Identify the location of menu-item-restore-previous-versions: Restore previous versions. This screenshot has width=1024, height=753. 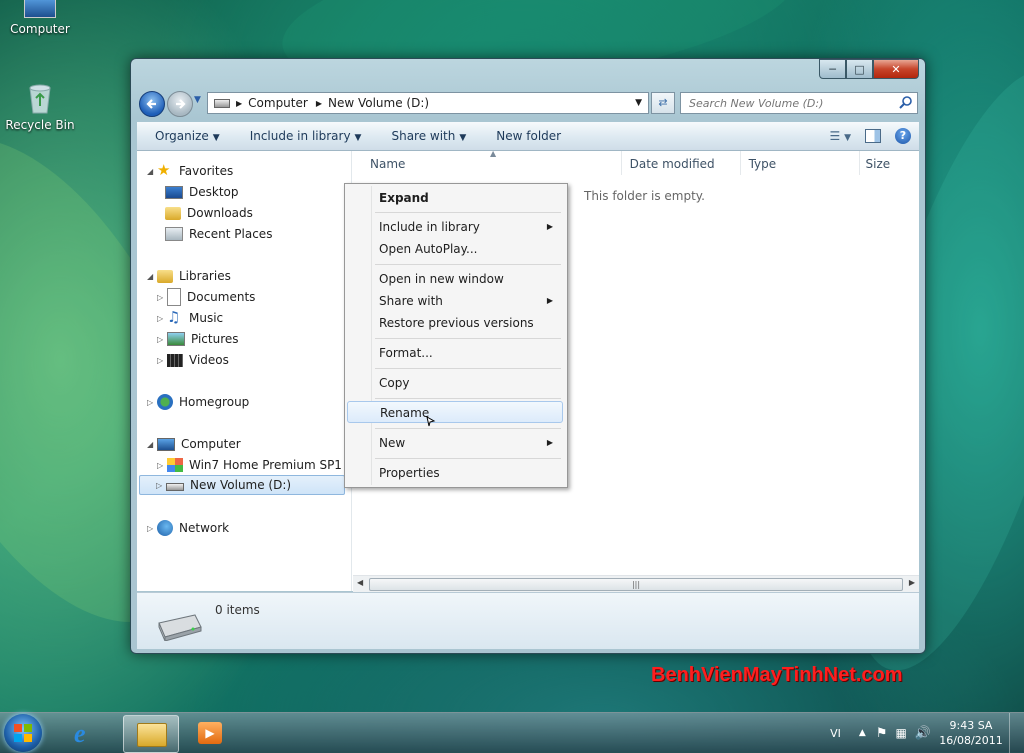
(455, 323).